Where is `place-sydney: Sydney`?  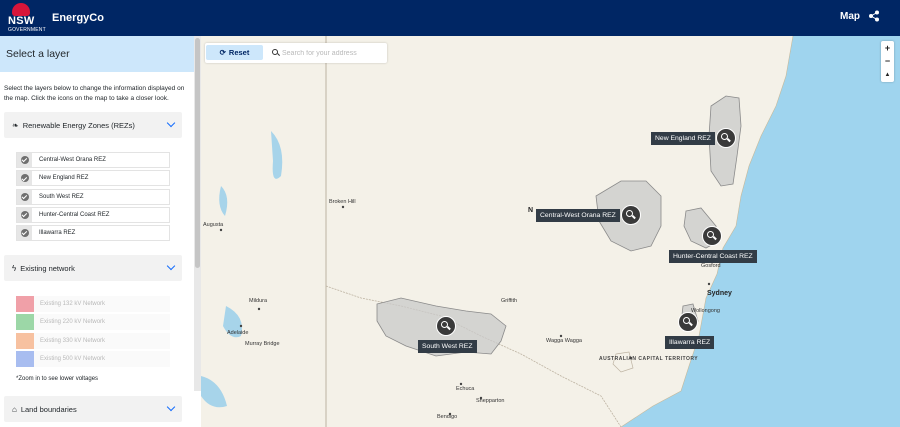
place-sydney: Sydney is located at coordinates (719, 293).